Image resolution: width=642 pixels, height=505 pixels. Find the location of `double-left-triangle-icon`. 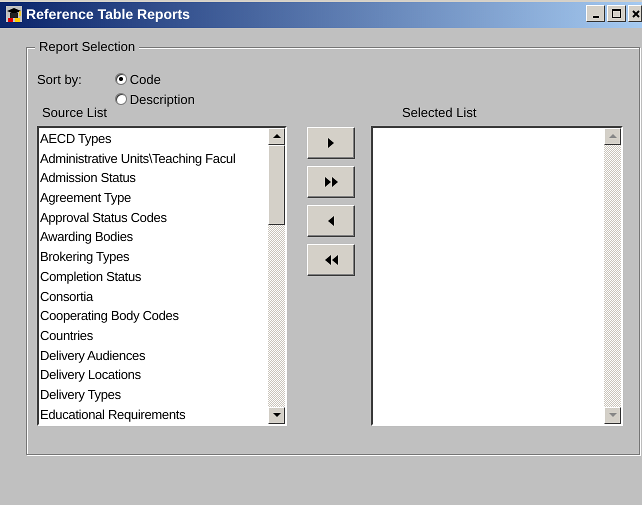

double-left-triangle-icon is located at coordinates (331, 260).